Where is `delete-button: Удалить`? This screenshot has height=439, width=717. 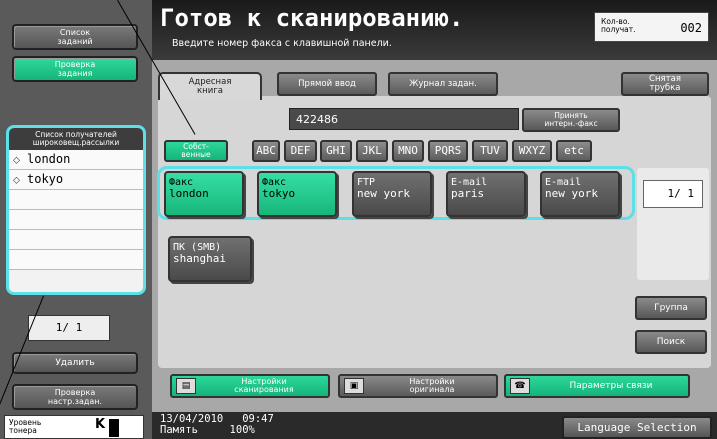
delete-button: Удалить is located at coordinates (75, 363).